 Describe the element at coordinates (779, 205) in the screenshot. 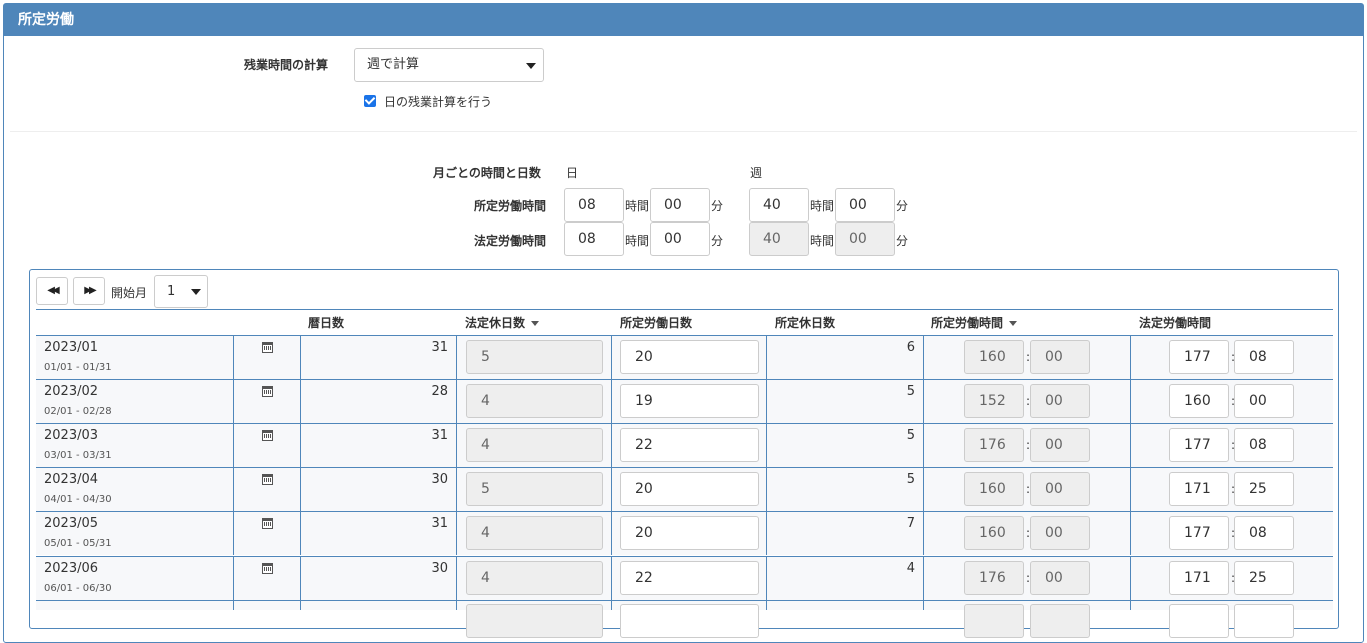

I see `scheduled-week-hours-input: 40` at that location.